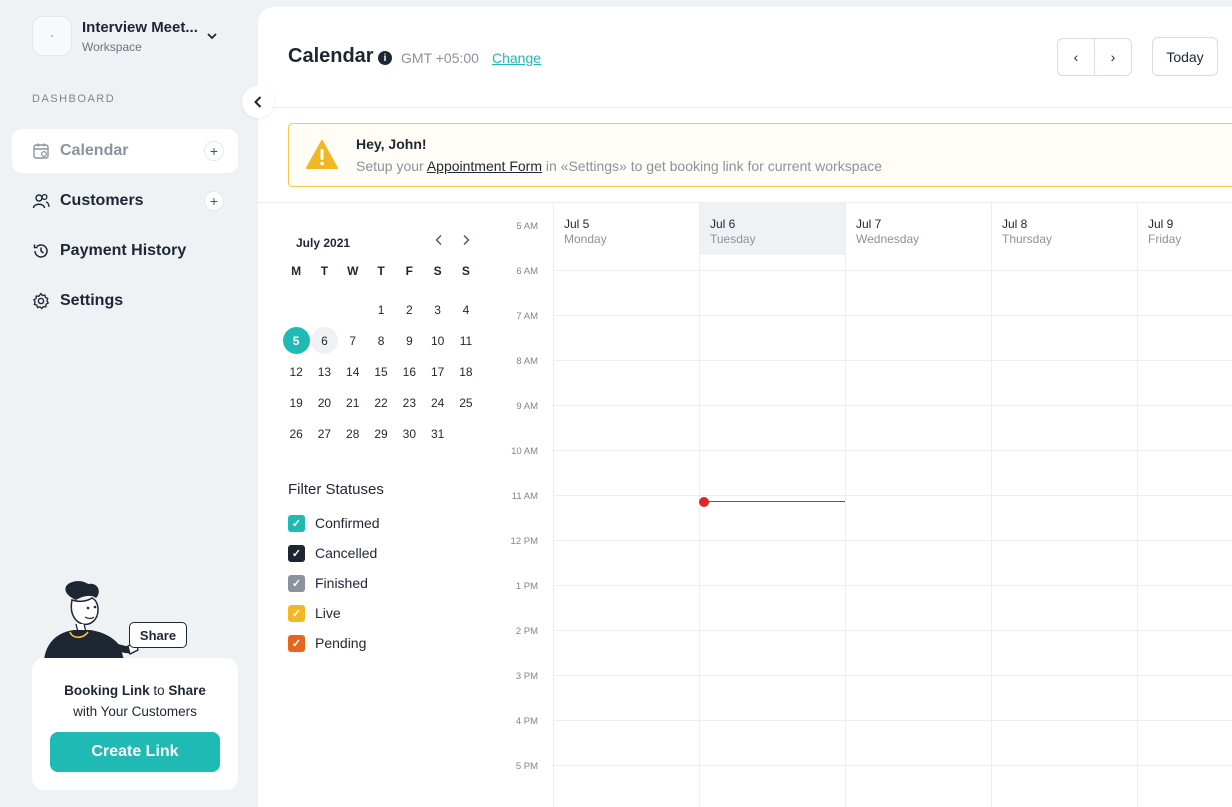 The image size is (1232, 807). Describe the element at coordinates (353, 309) in the screenshot. I see `empty-day` at that location.